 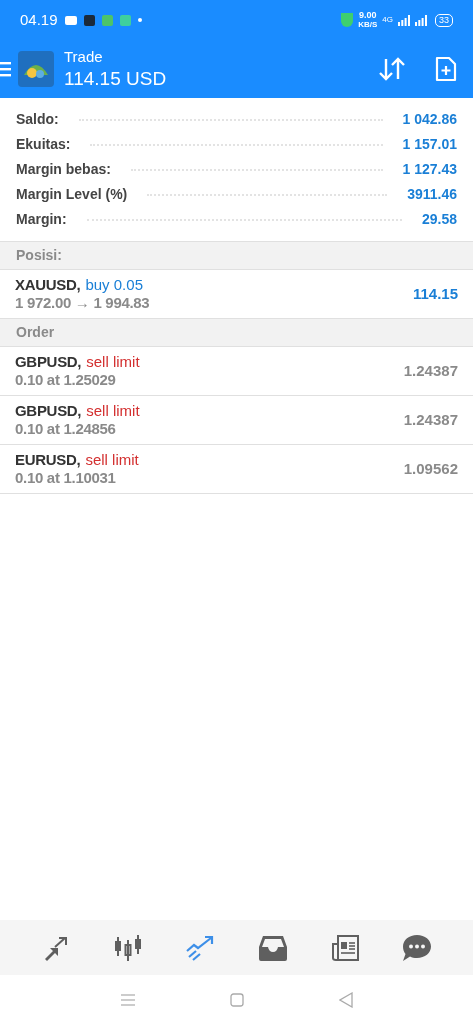 What do you see at coordinates (446, 69) in the screenshot?
I see `new-document-icon` at bounding box center [446, 69].